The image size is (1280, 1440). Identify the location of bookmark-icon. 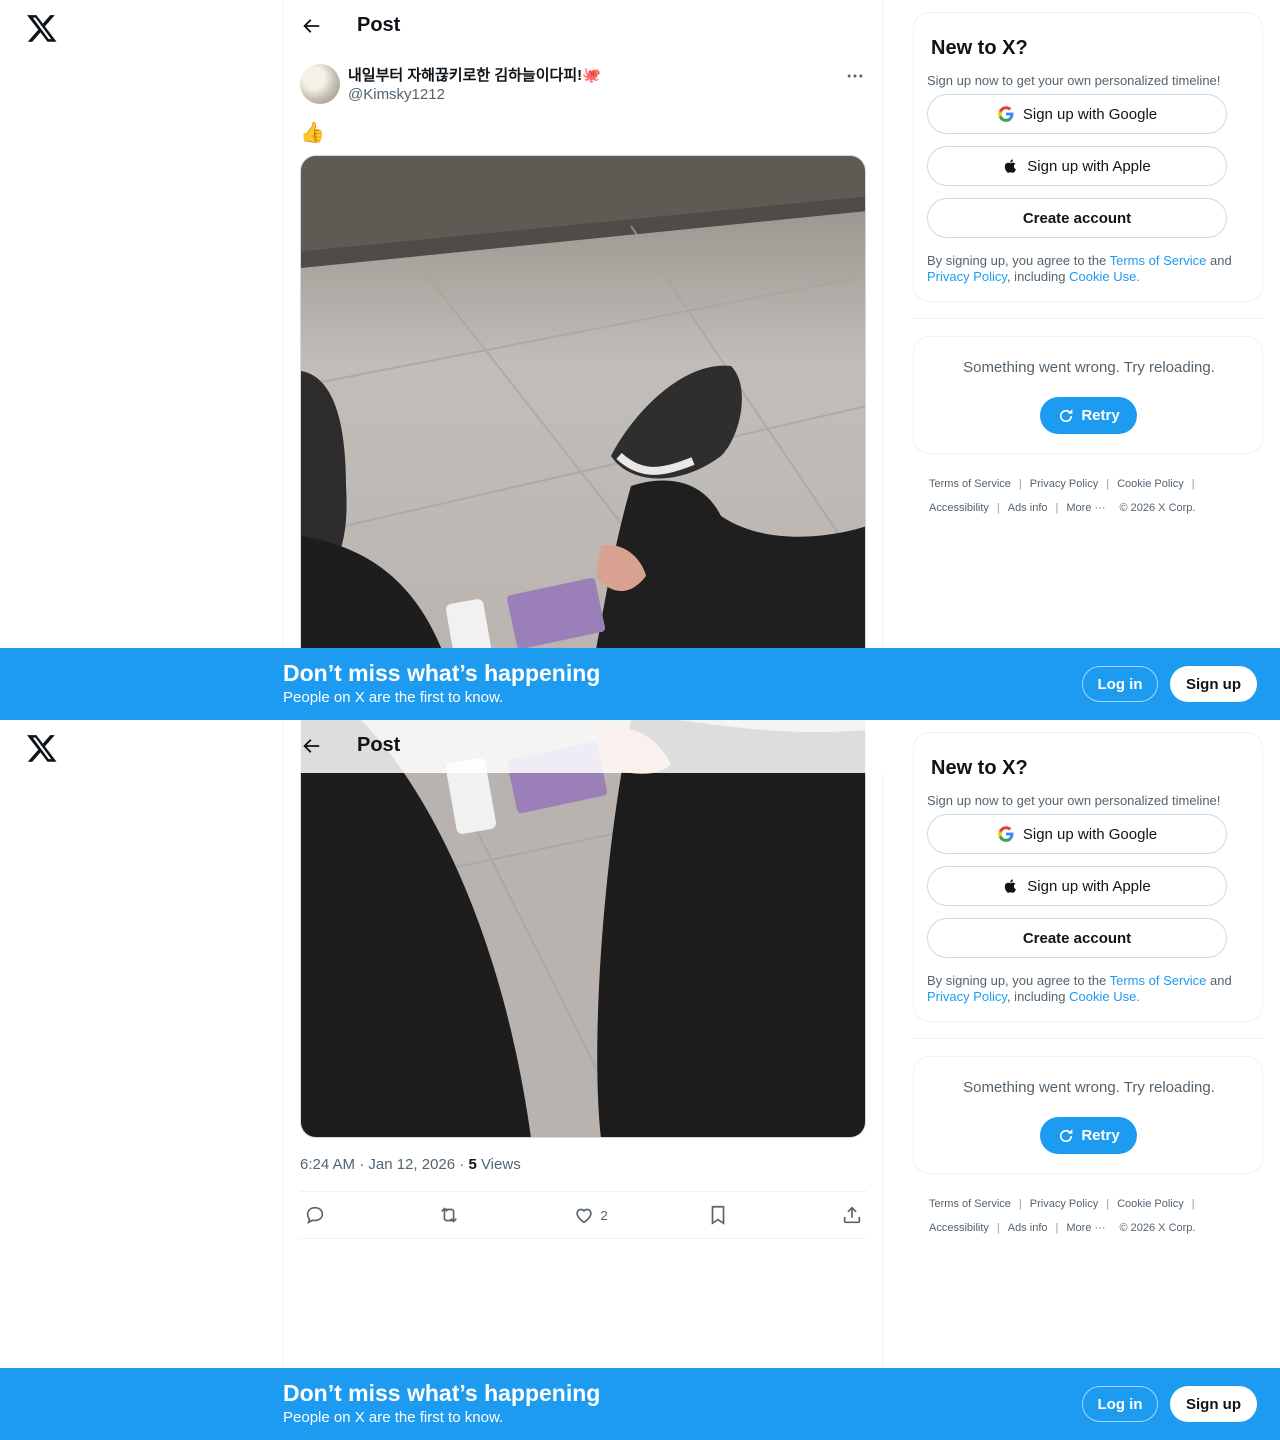
(718, 1215).